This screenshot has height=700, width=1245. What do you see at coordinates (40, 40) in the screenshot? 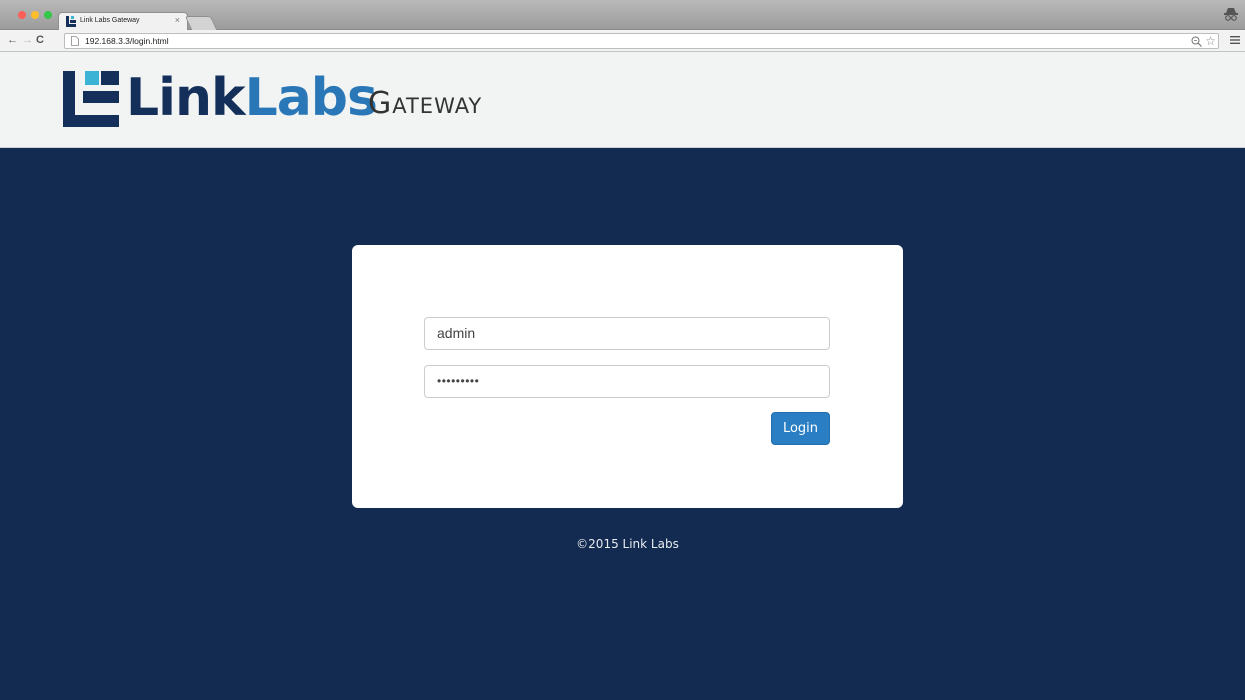
I see `reload-icon: C` at bounding box center [40, 40].